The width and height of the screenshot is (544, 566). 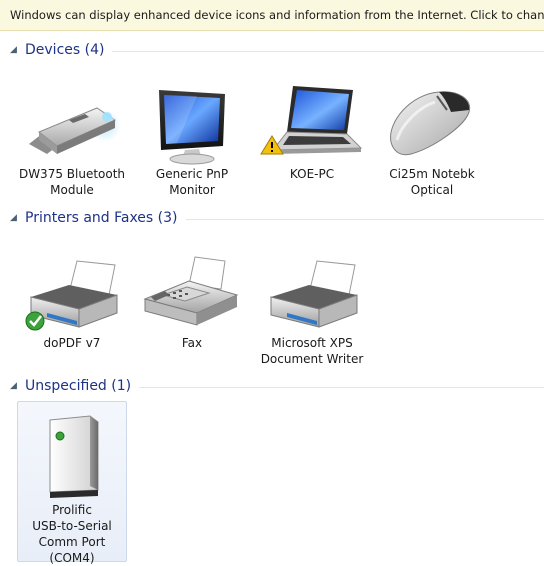 I want to click on device-label: DW375 Bluetooth Module, so click(x=72, y=182).